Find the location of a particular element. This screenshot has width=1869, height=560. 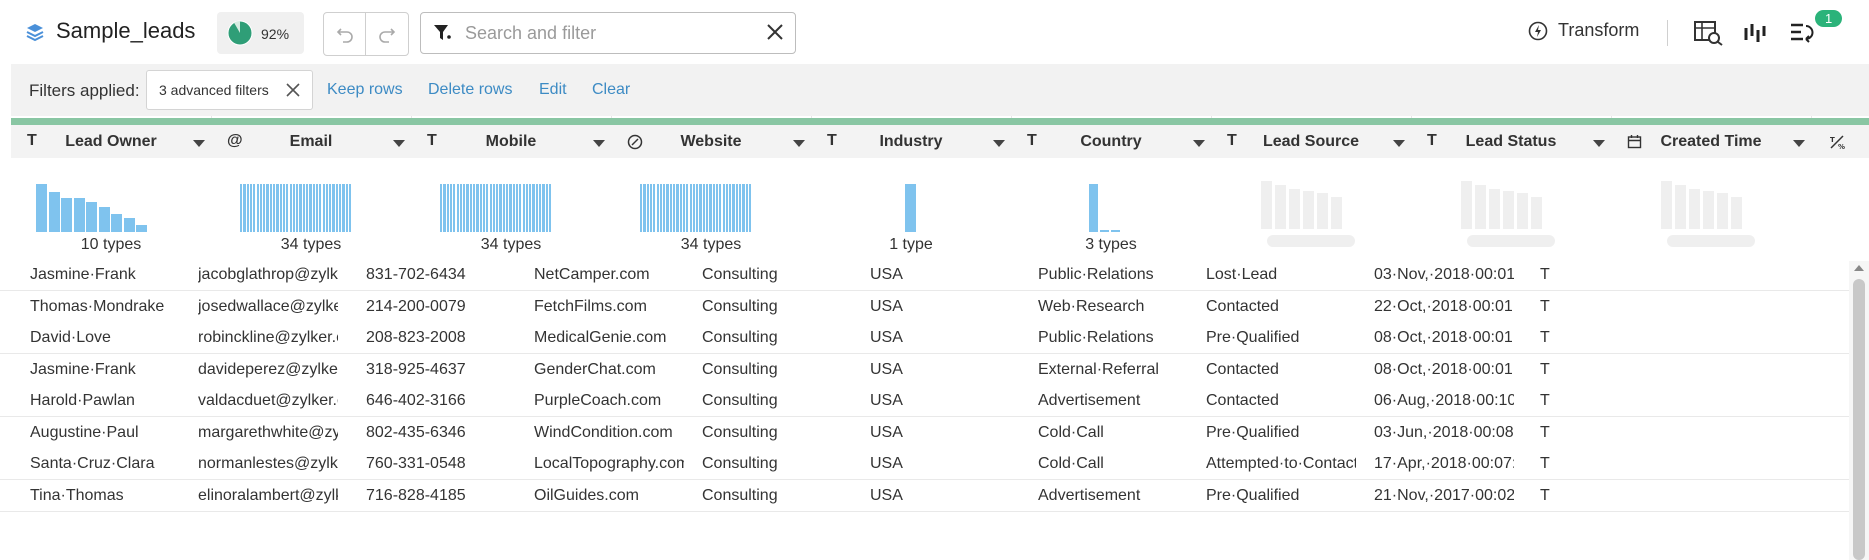

cell-website: NetCamper.com is located at coordinates (609, 275).